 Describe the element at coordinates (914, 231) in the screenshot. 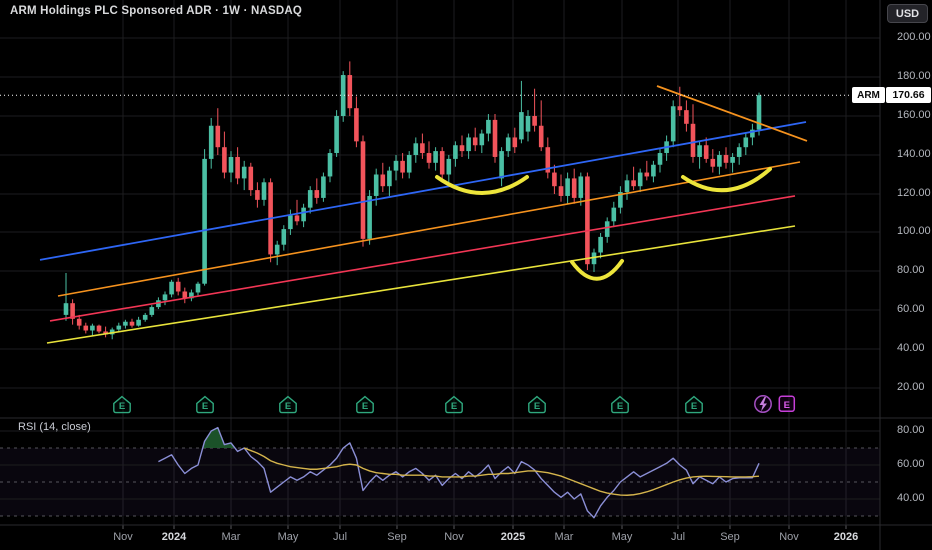

I see `price-tick-label: 100.00` at that location.